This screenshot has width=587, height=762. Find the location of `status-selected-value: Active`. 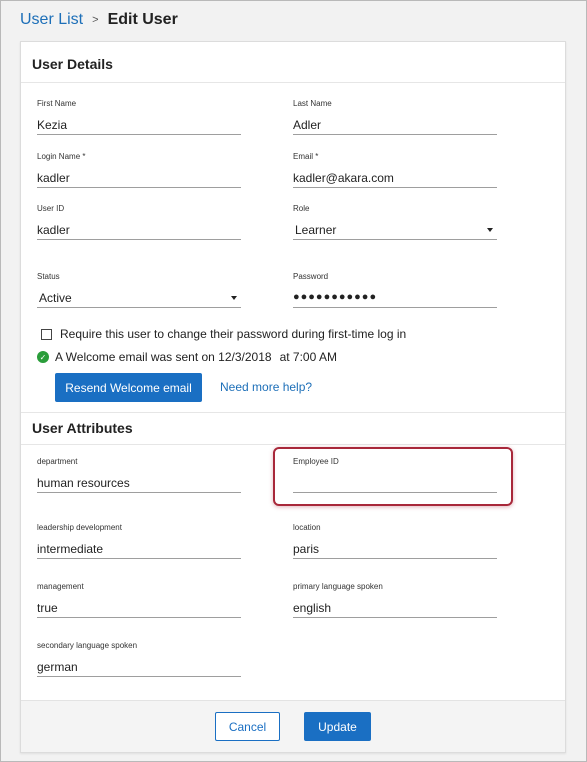

status-selected-value: Active is located at coordinates (55, 298).